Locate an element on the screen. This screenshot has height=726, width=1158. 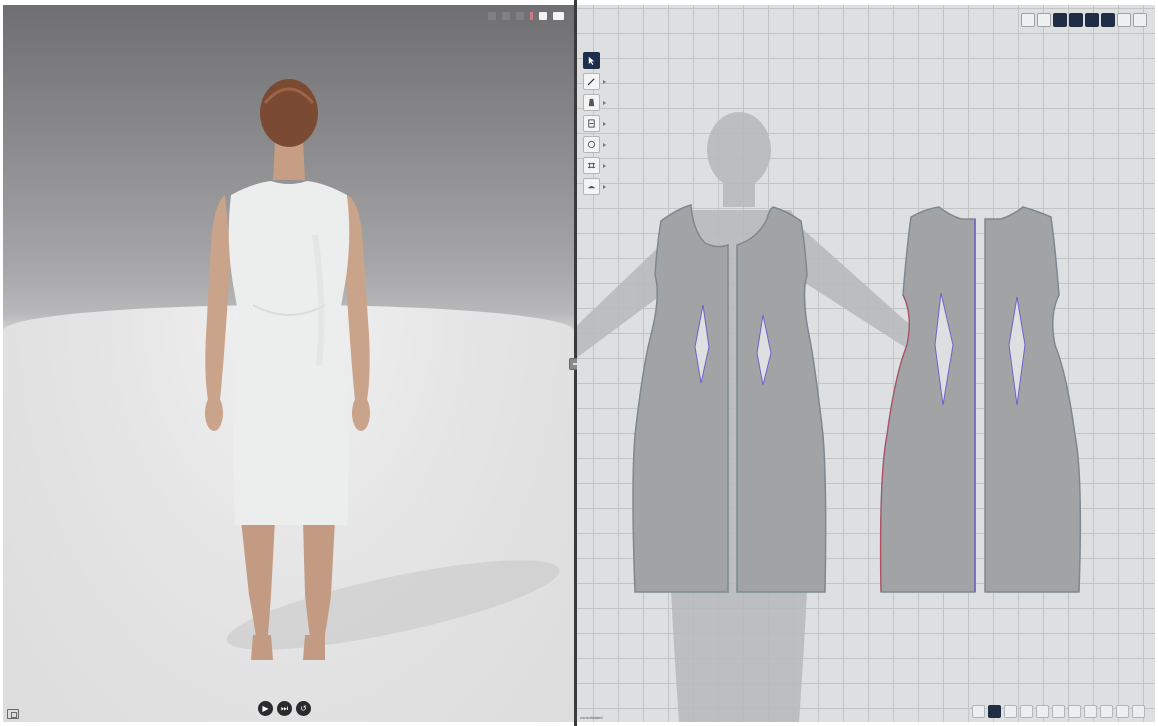
layer-icon is located at coordinates (1106, 711).